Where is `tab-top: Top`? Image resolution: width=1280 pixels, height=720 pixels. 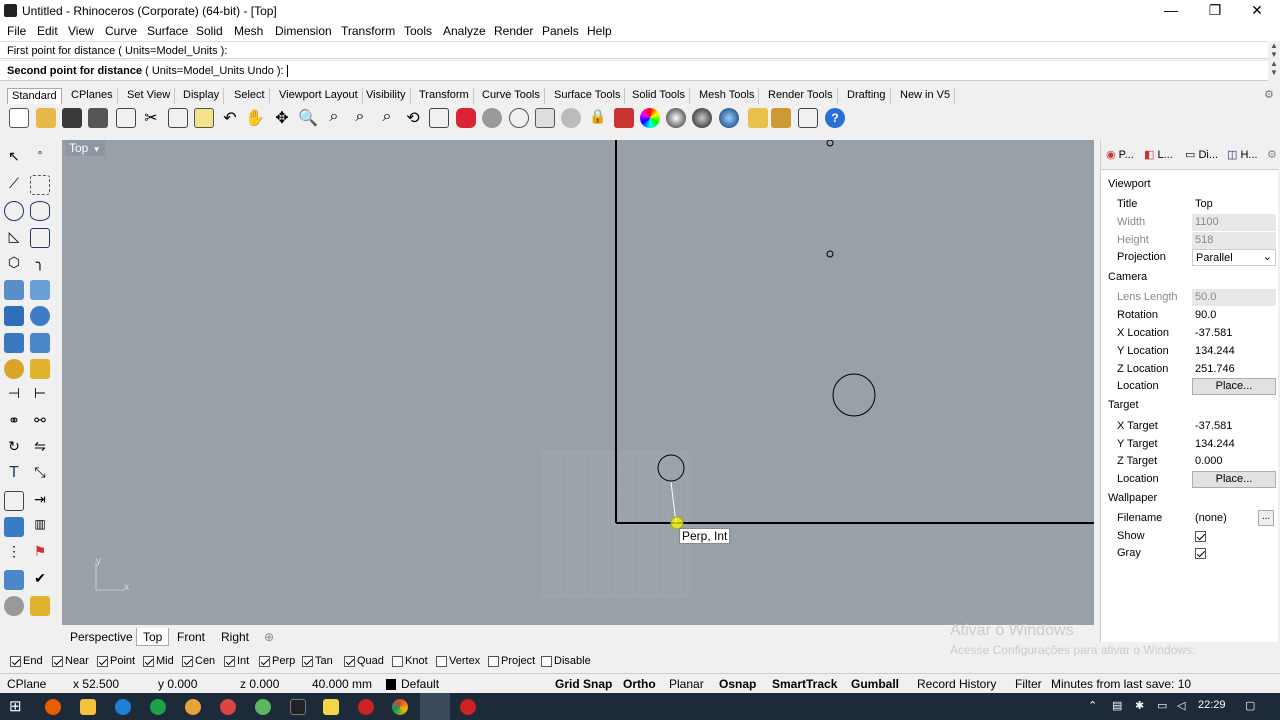
tab-top: Top is located at coordinates (153, 637).